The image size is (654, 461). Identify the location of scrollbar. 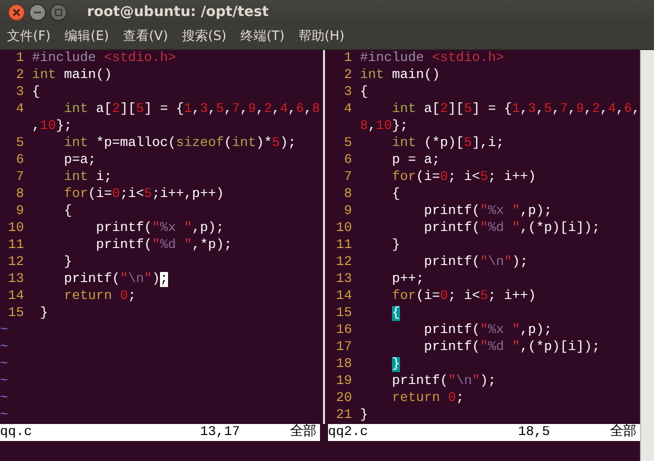
(647, 255).